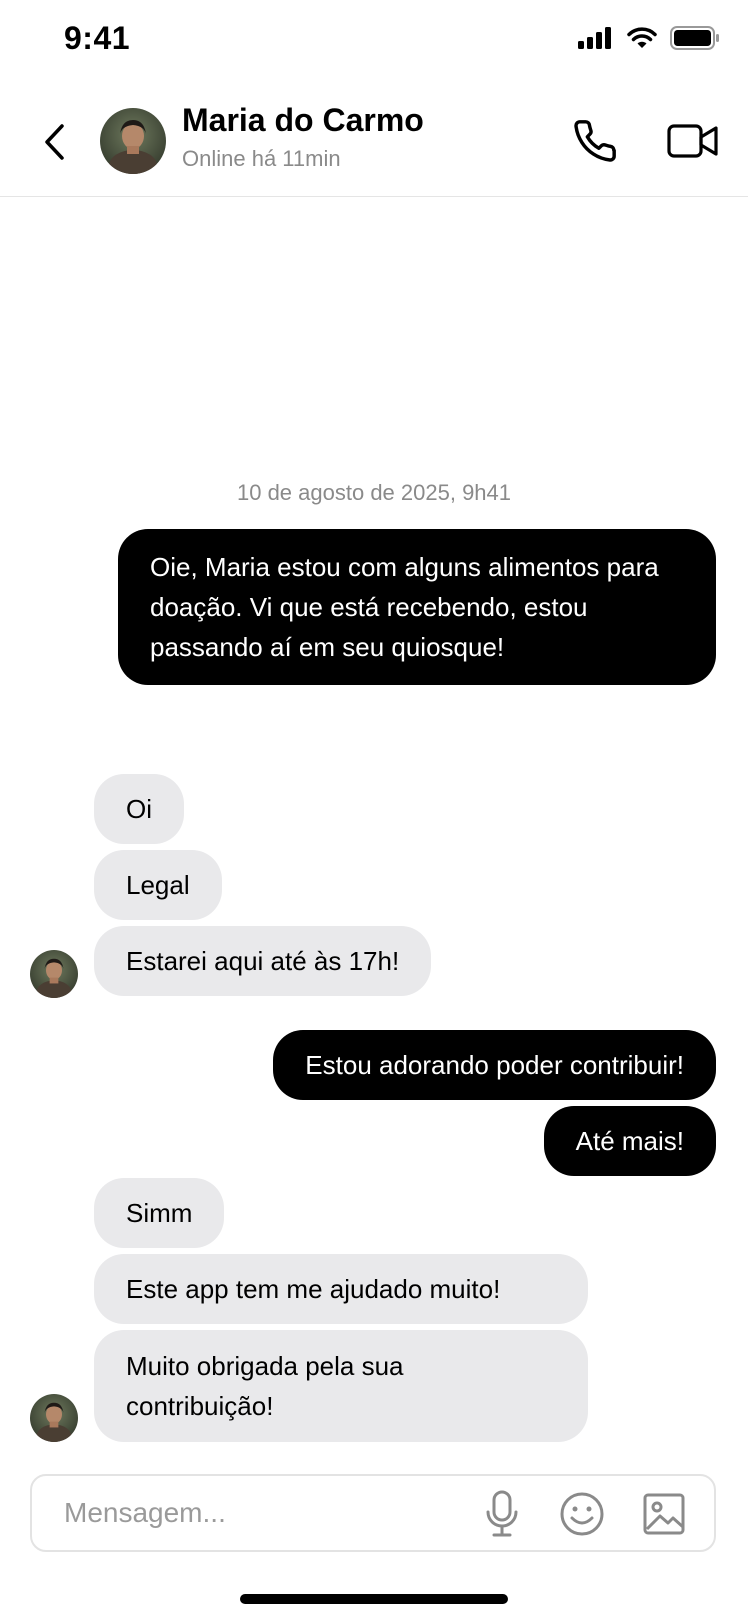  I want to click on image-icon, so click(664, 1514).